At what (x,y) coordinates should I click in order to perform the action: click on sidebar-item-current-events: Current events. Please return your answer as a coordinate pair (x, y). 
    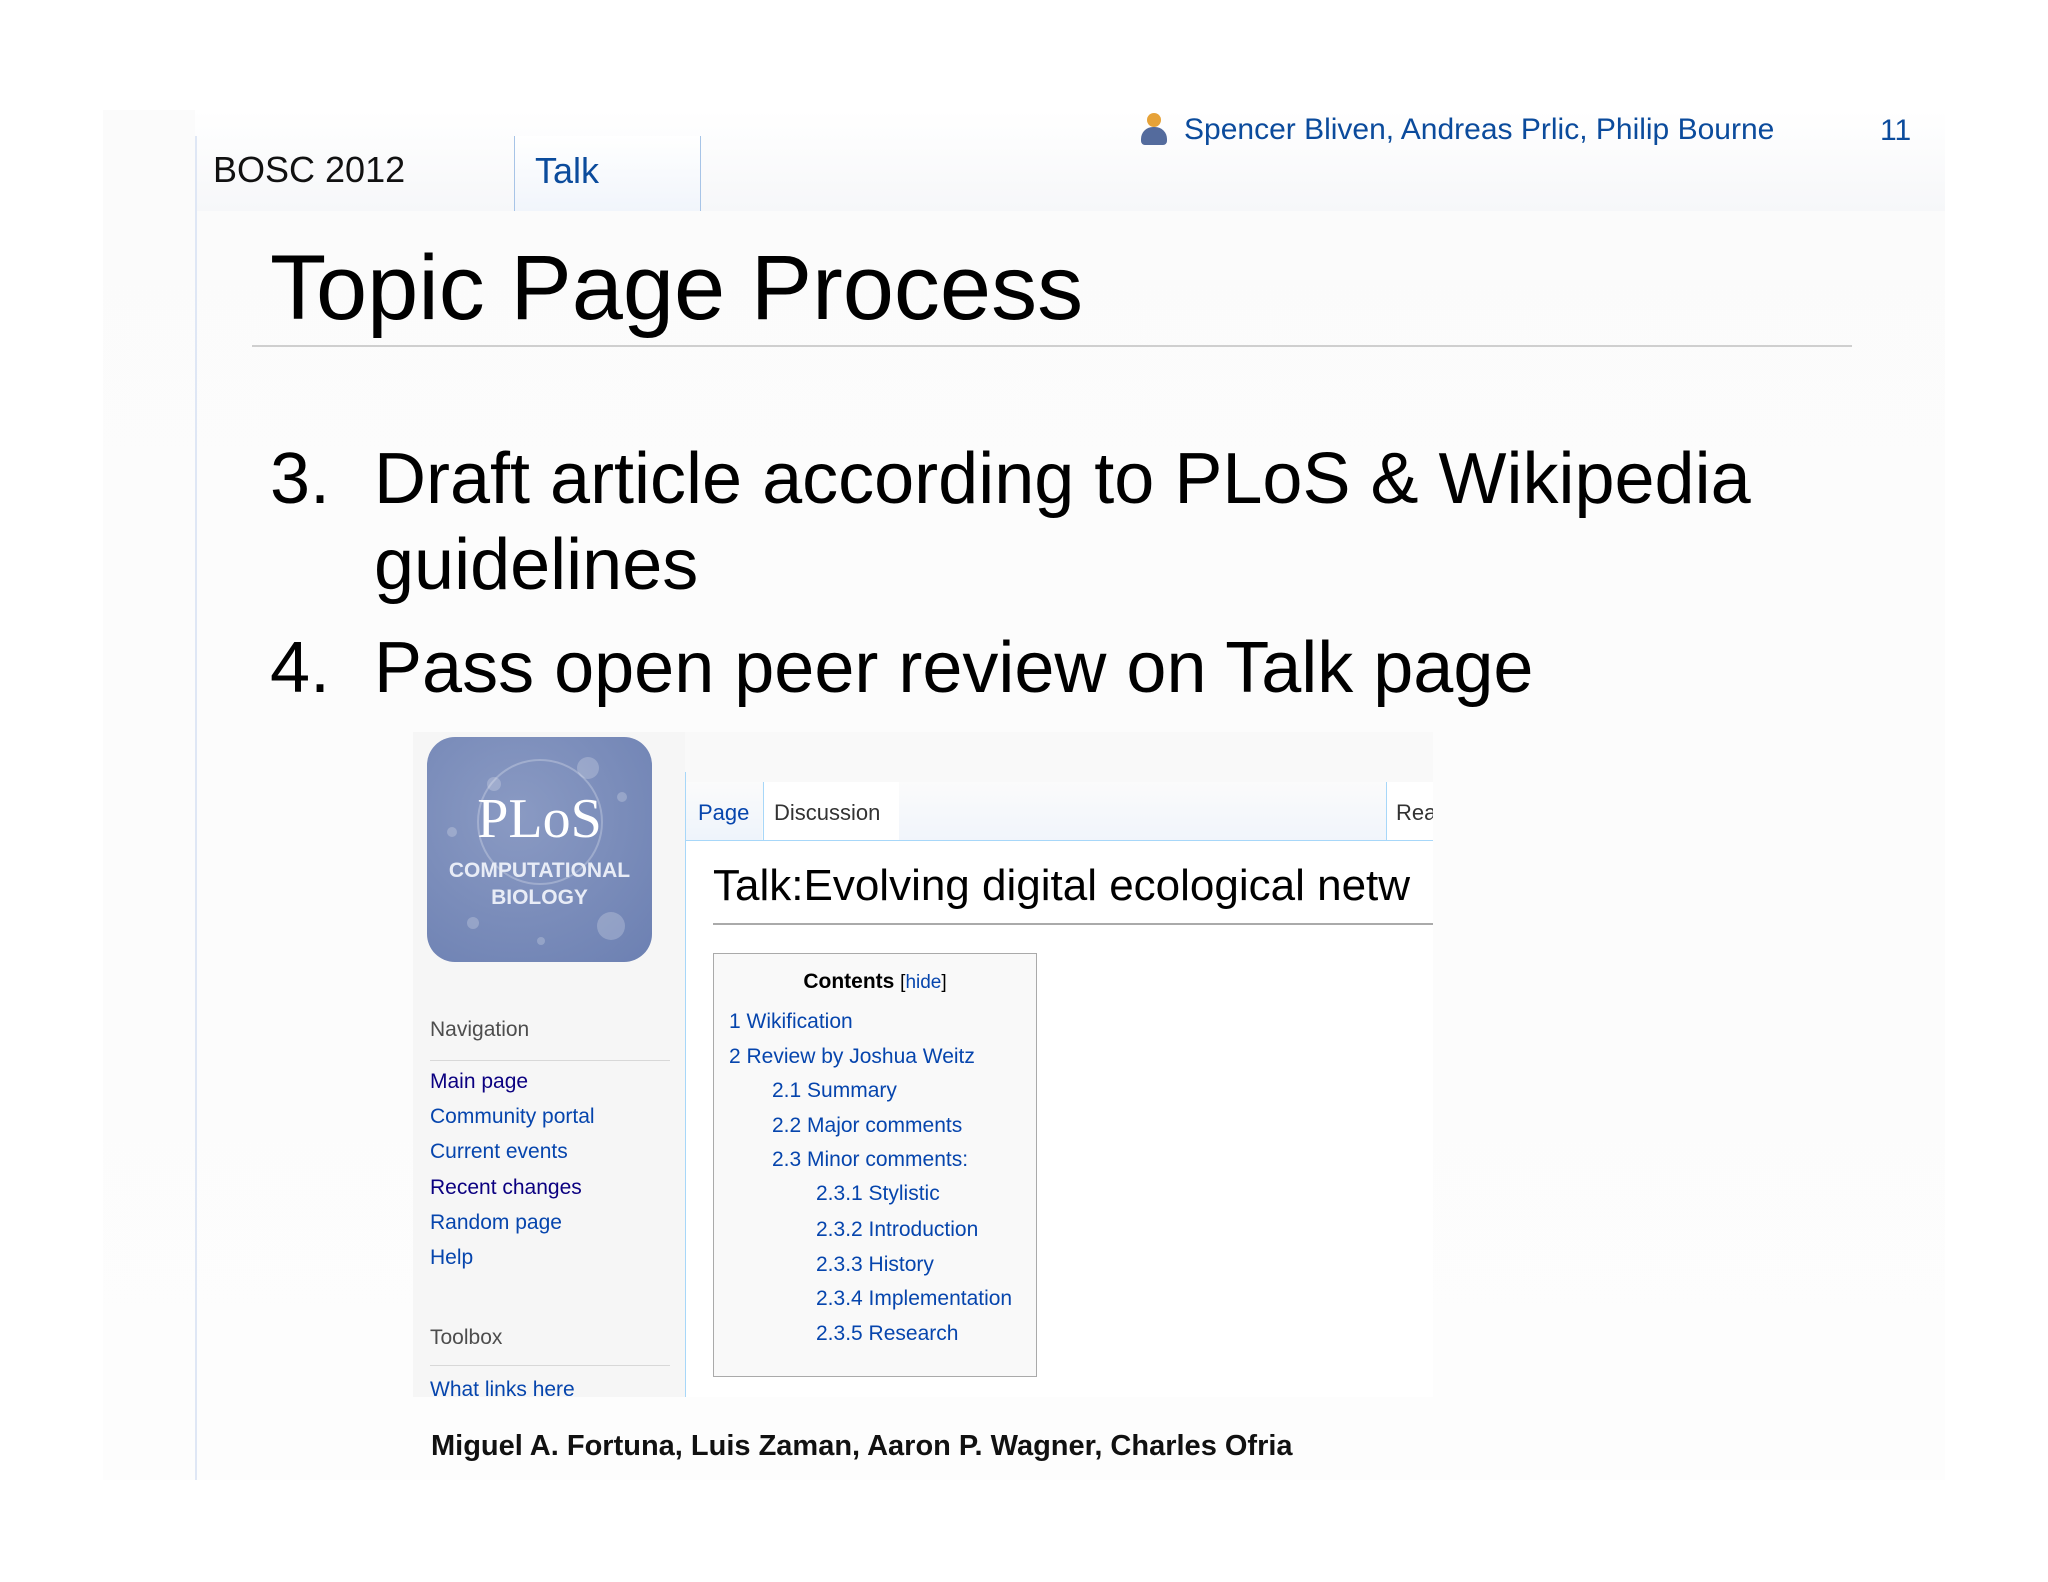
    Looking at the image, I should click on (499, 1152).